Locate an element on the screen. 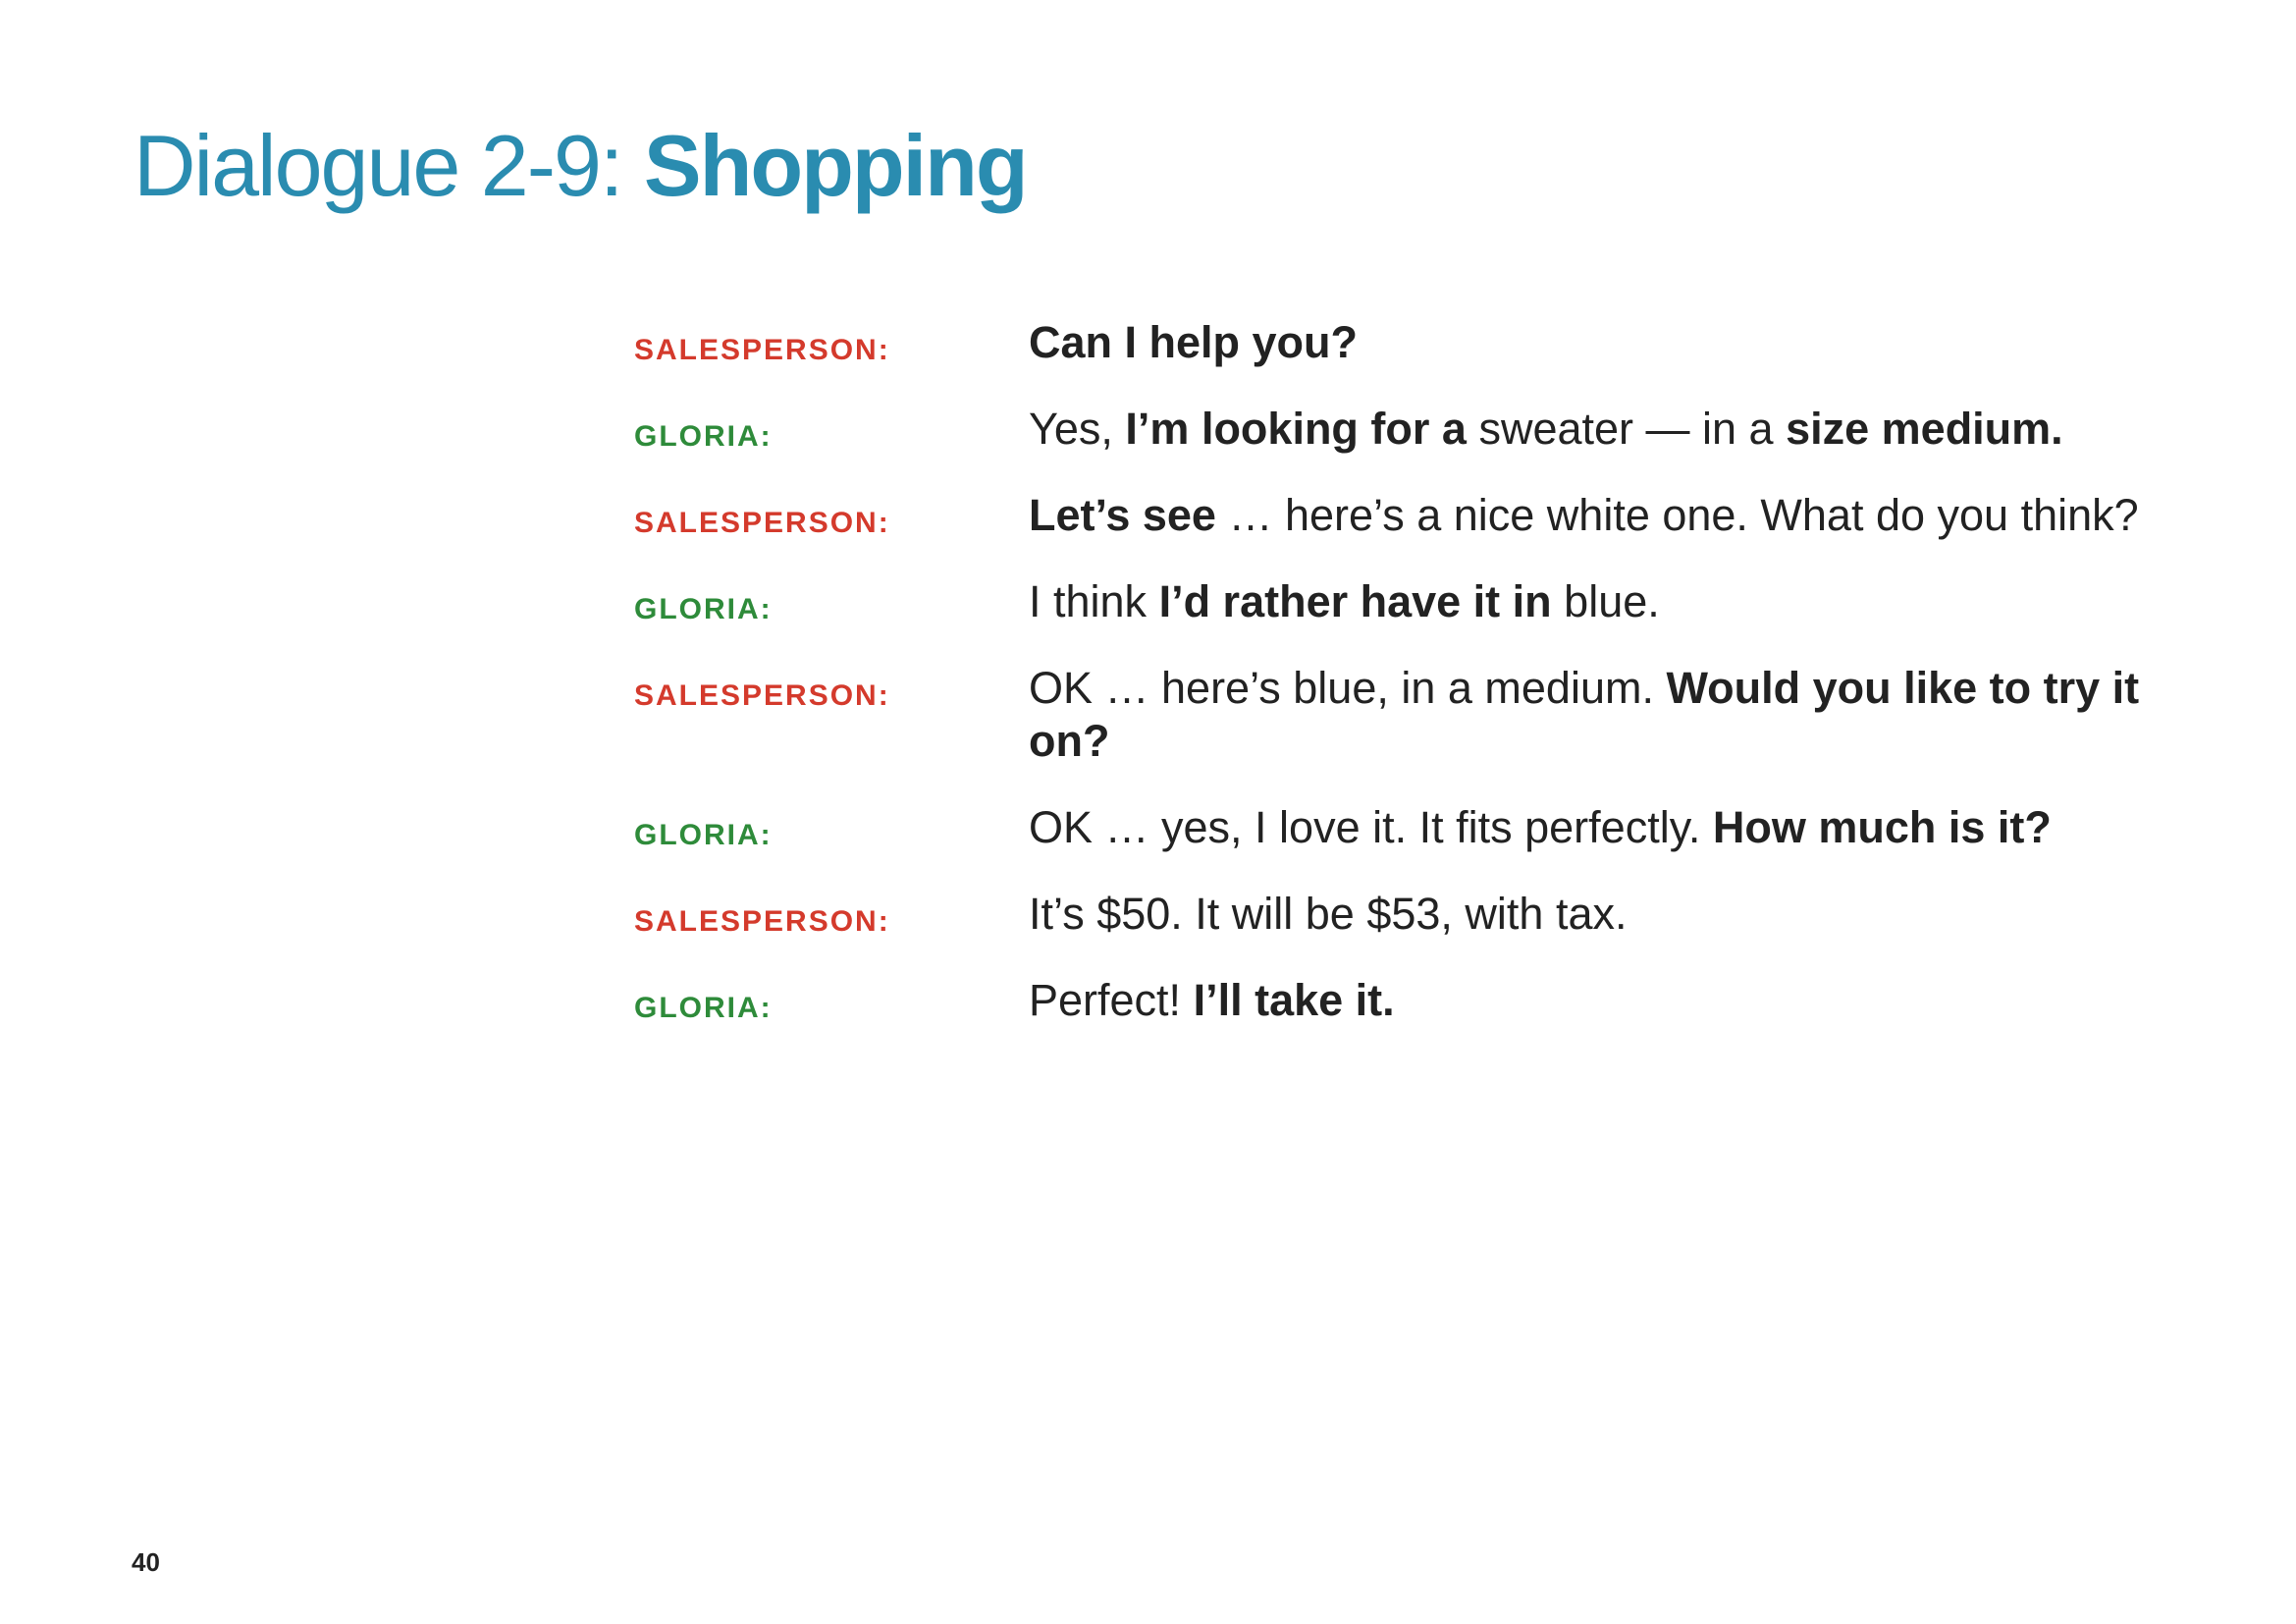 The width and height of the screenshot is (2296, 1624). bold-phrase: I’ll take it. is located at coordinates (1294, 1000).